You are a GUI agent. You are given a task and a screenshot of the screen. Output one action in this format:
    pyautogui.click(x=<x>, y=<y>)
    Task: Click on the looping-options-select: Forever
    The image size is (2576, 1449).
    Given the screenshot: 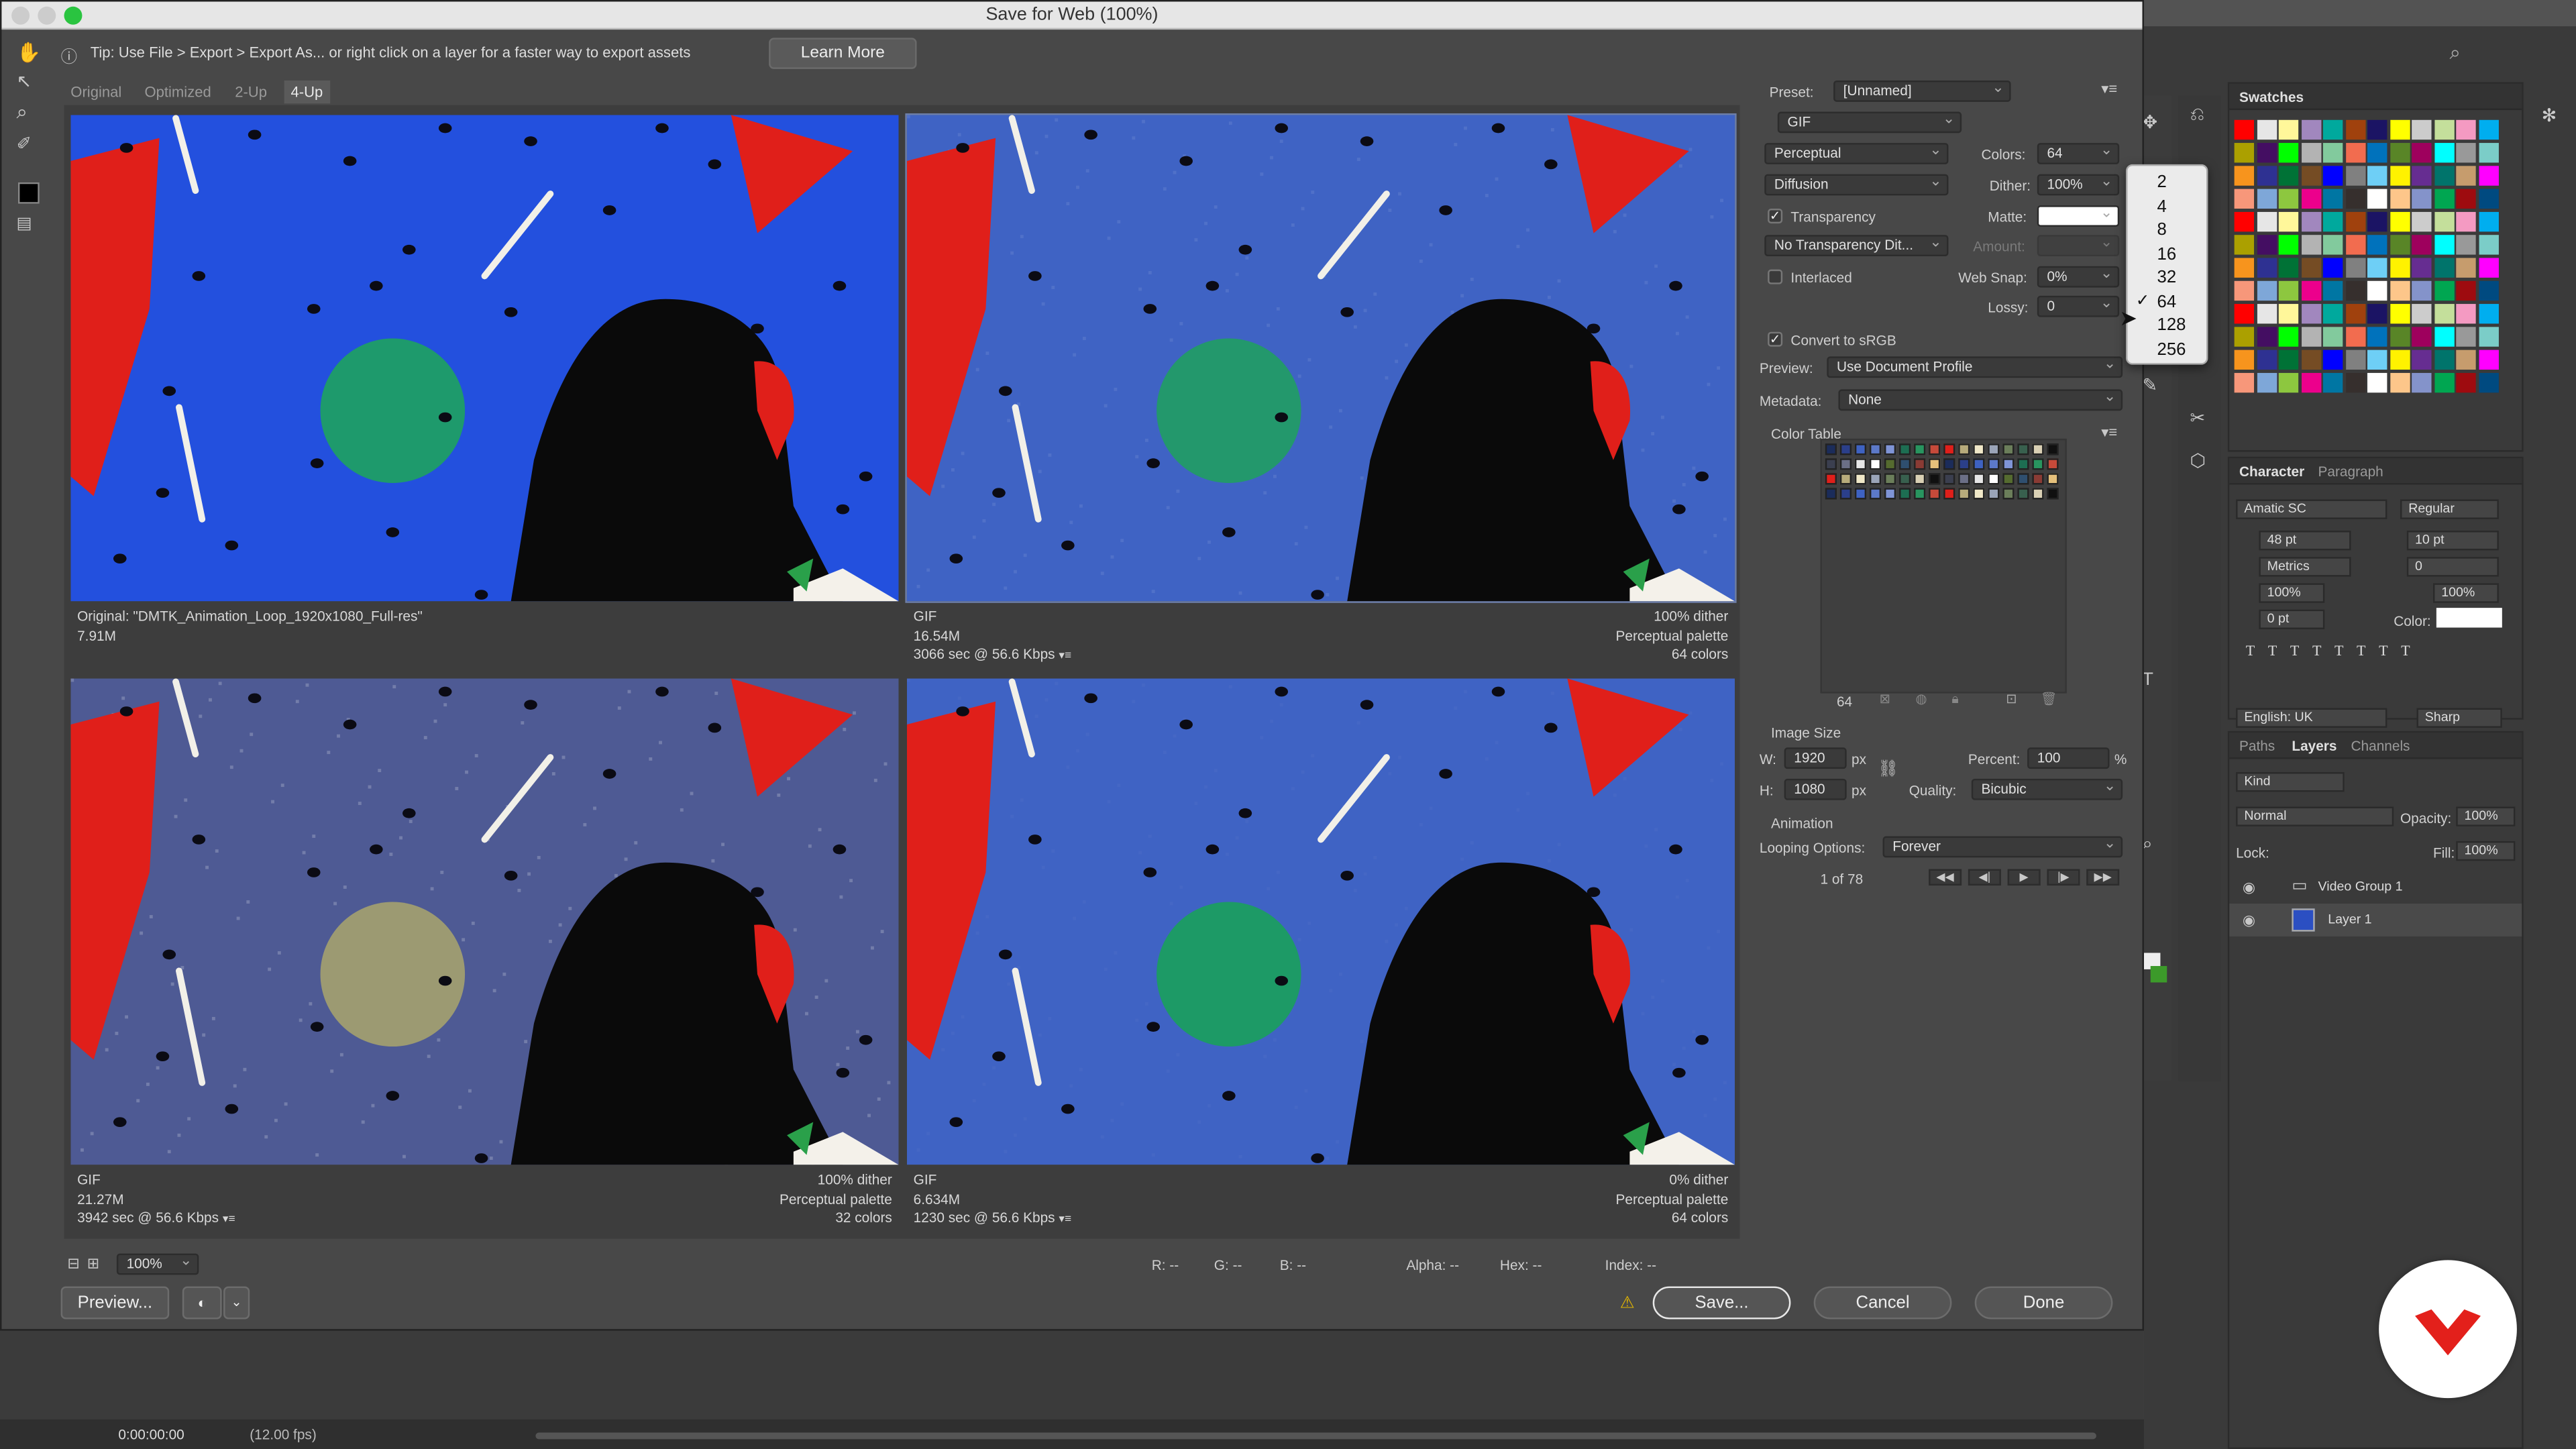 What is the action you would take?
    pyautogui.click(x=2002, y=847)
    